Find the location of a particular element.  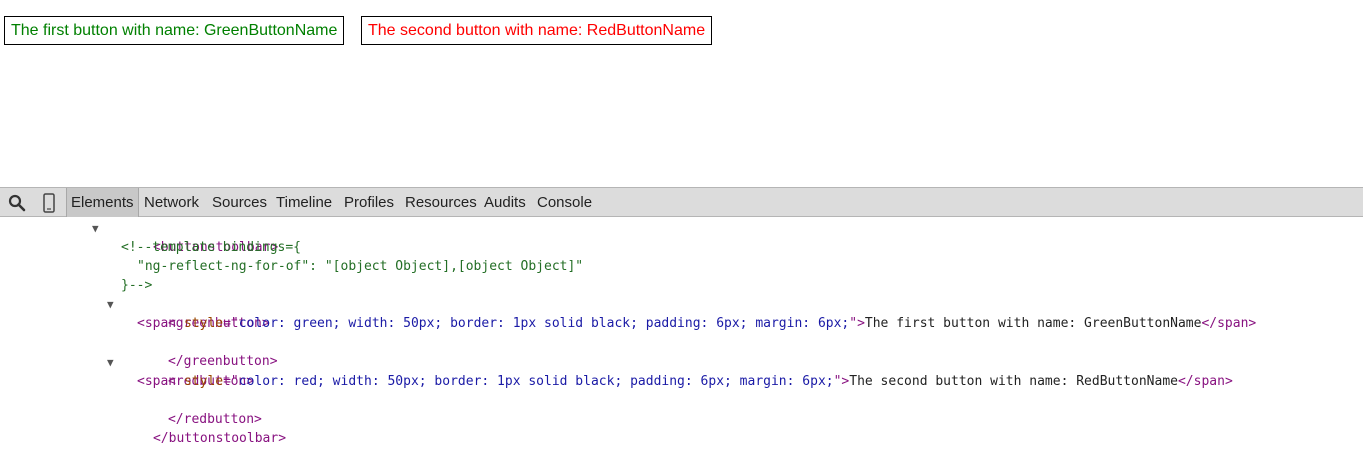

dom-node-buttonstoolbar: <buttonstoolbar> is located at coordinates (192, 237).